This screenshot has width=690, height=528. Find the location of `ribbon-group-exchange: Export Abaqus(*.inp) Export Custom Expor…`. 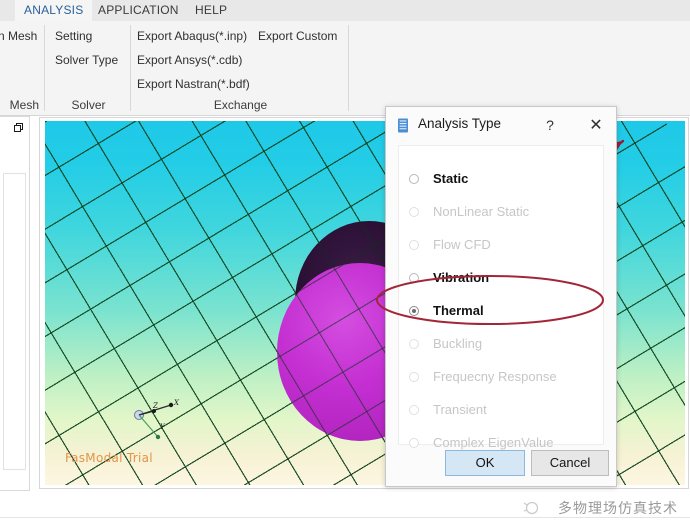

ribbon-group-exchange: Export Abaqus(*.inp) Export Custom Expor… is located at coordinates (240, 68).